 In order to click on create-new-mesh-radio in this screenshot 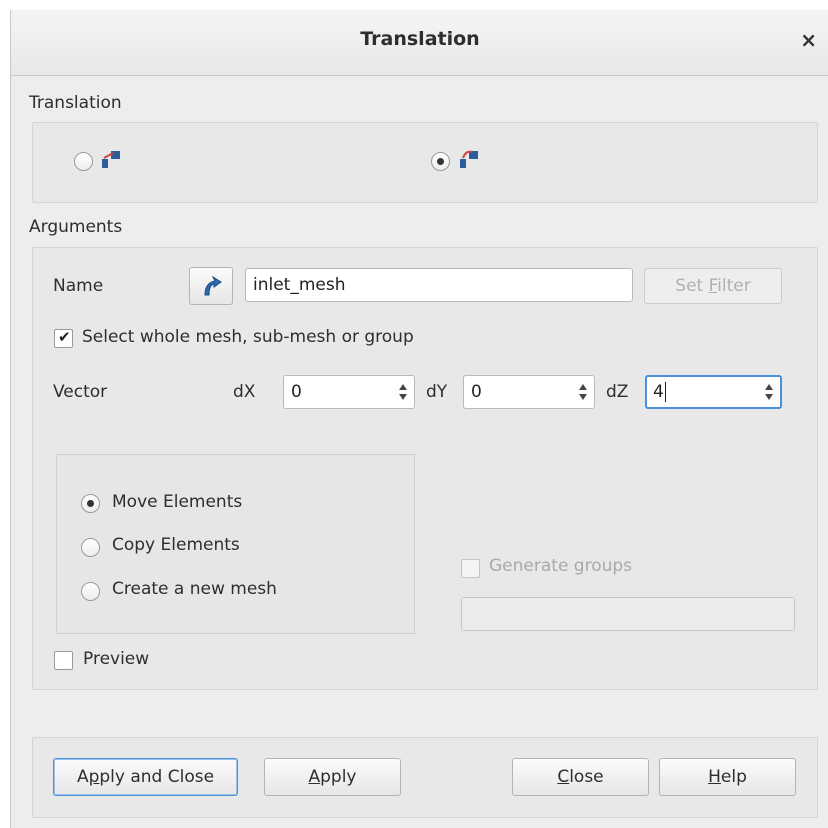, I will do `click(90, 591)`.